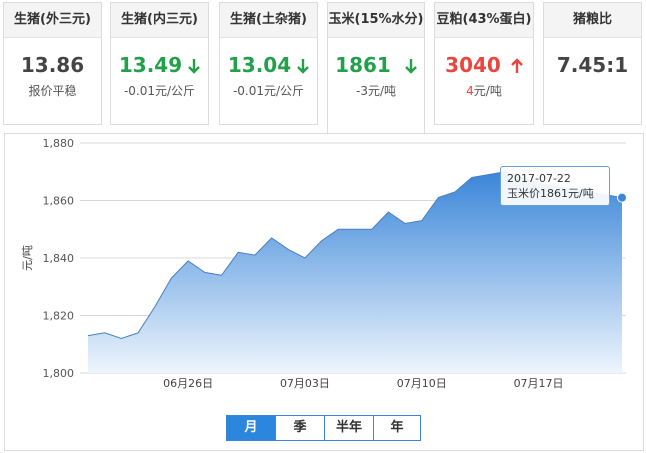 Image resolution: width=646 pixels, height=453 pixels. What do you see at coordinates (397, 428) in the screenshot?
I see `tab-year: 年` at bounding box center [397, 428].